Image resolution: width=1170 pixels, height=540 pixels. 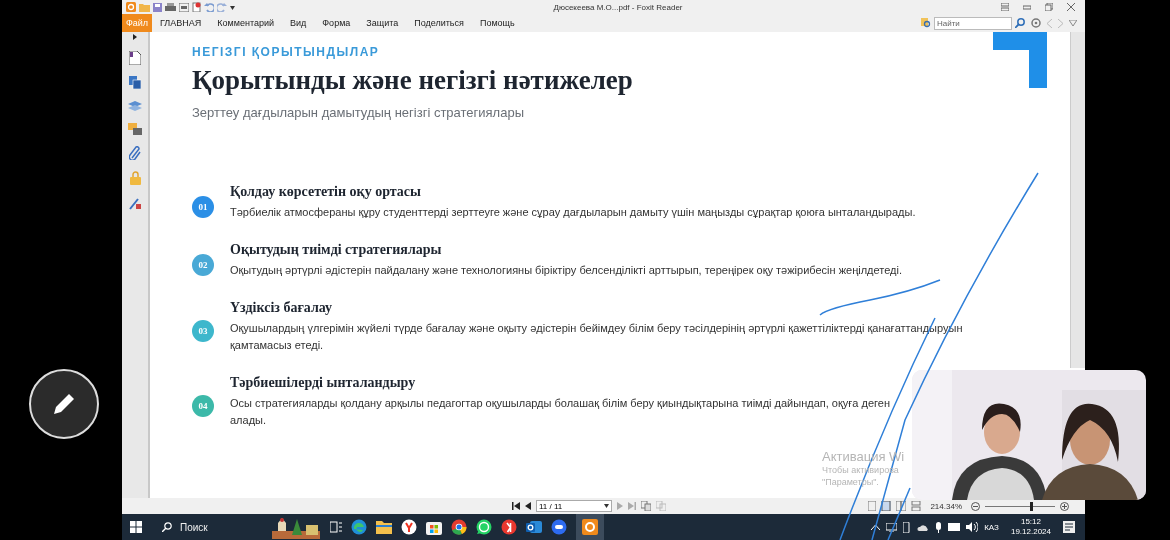 What do you see at coordinates (282, 308) in the screenshot?
I see `item-heading: Үздіксіз бағалау` at bounding box center [282, 308].